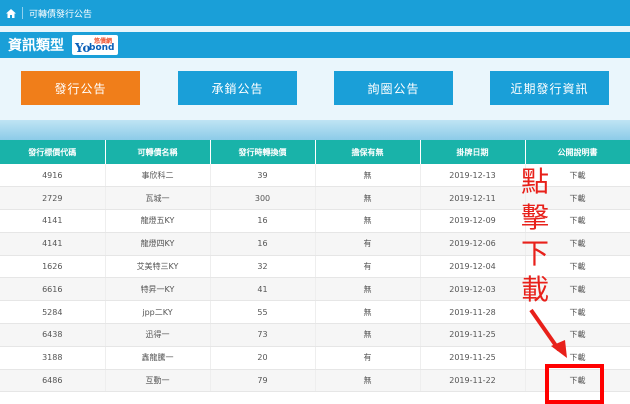 This screenshot has width=630, height=404. Describe the element at coordinates (263, 335) in the screenshot. I see `cell-conversion-price: 73` at that location.